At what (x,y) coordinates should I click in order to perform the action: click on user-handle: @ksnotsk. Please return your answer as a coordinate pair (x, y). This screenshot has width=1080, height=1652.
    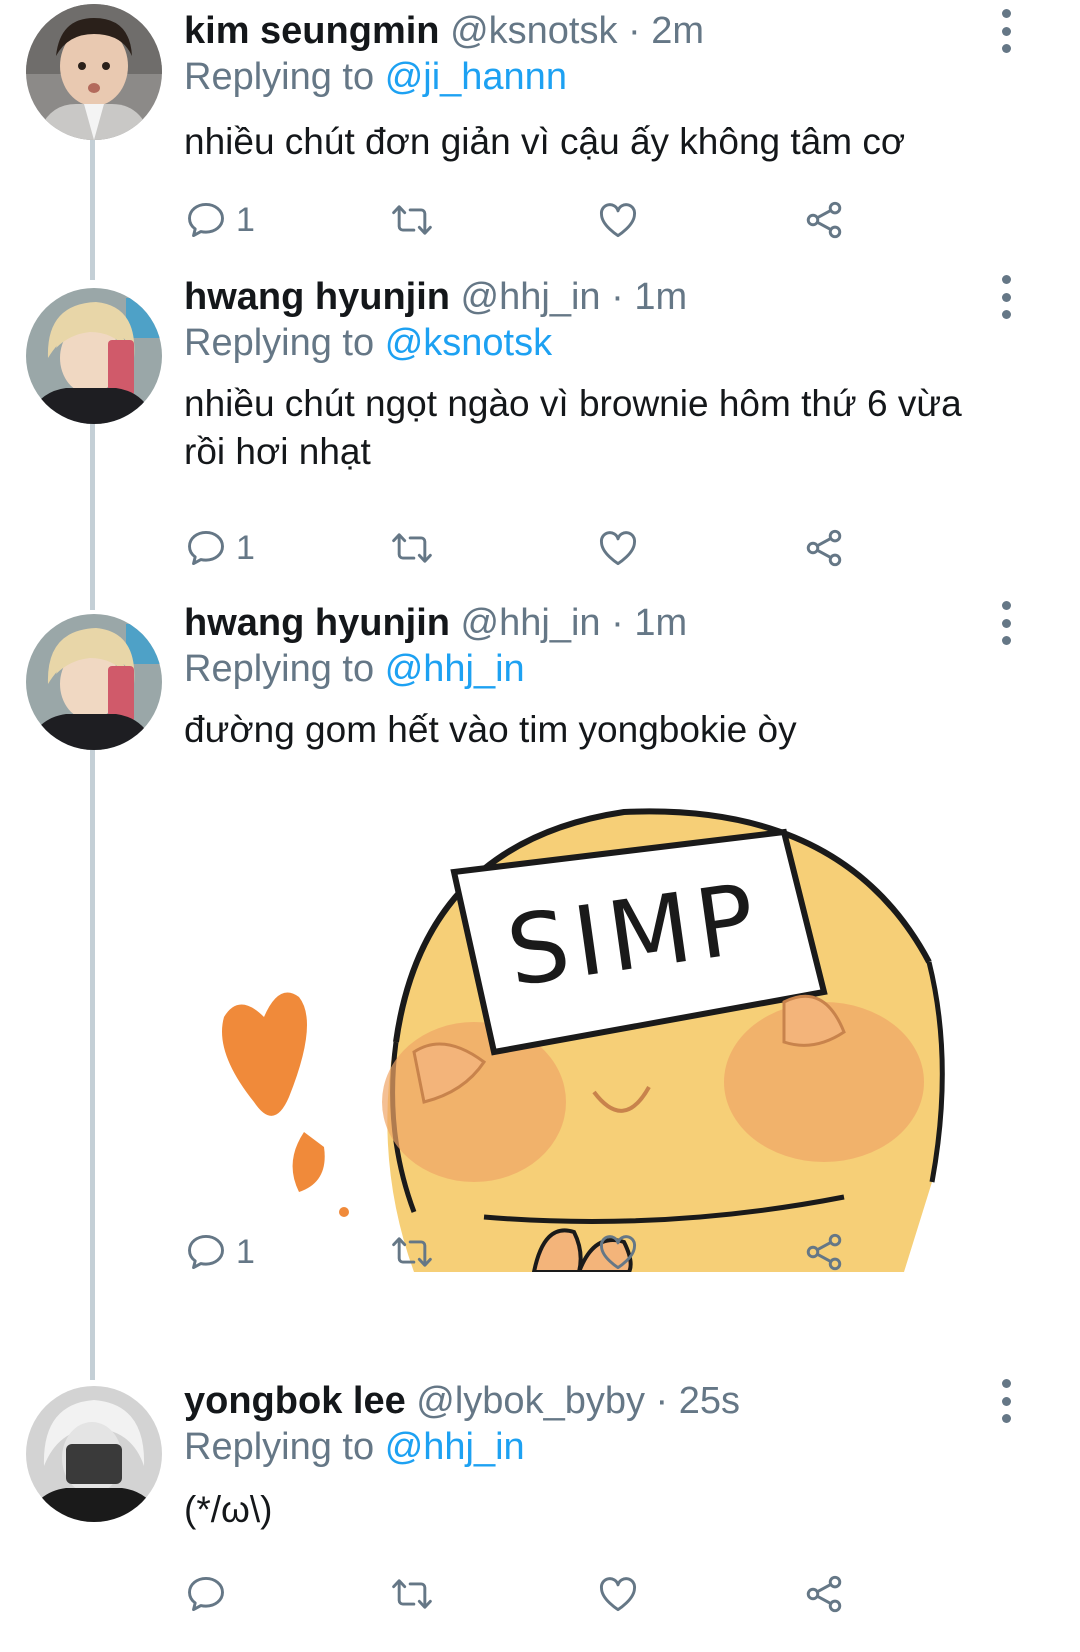
    Looking at the image, I should click on (533, 31).